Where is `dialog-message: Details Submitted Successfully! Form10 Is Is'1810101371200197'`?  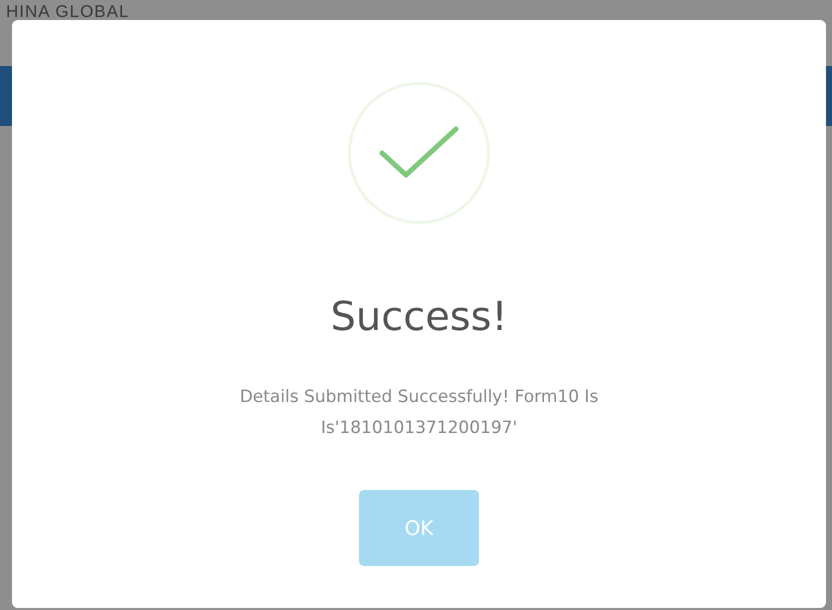 dialog-message: Details Submitted Successfully! Form10 Is Is'1810101371200197' is located at coordinates (419, 413).